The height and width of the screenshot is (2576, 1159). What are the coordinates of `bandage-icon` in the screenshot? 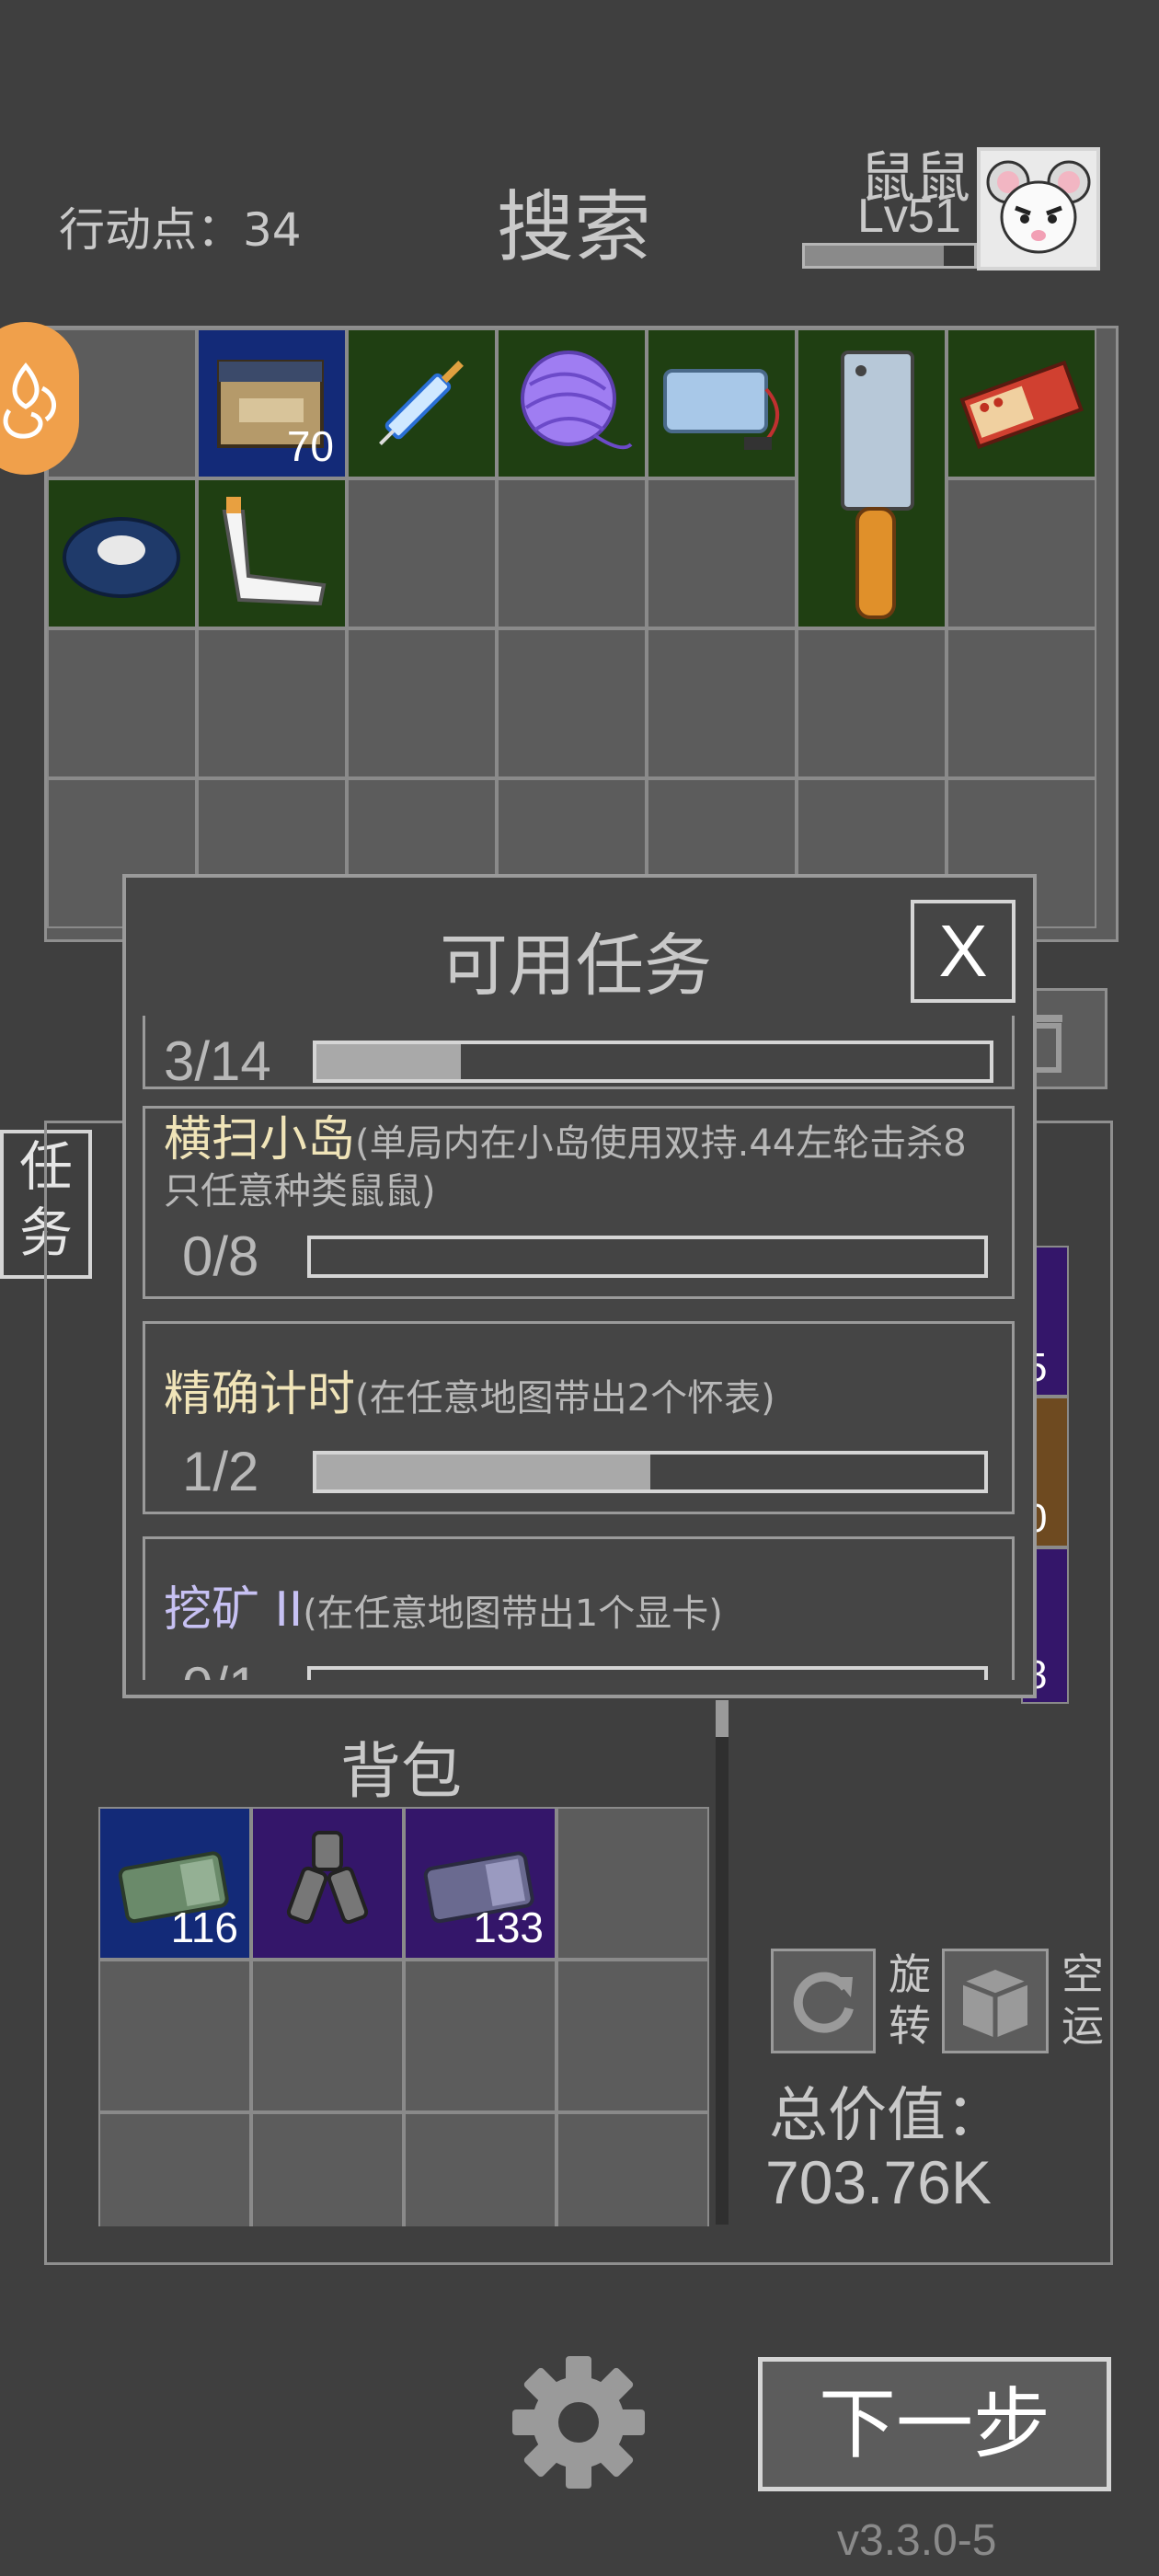 It's located at (271, 555).